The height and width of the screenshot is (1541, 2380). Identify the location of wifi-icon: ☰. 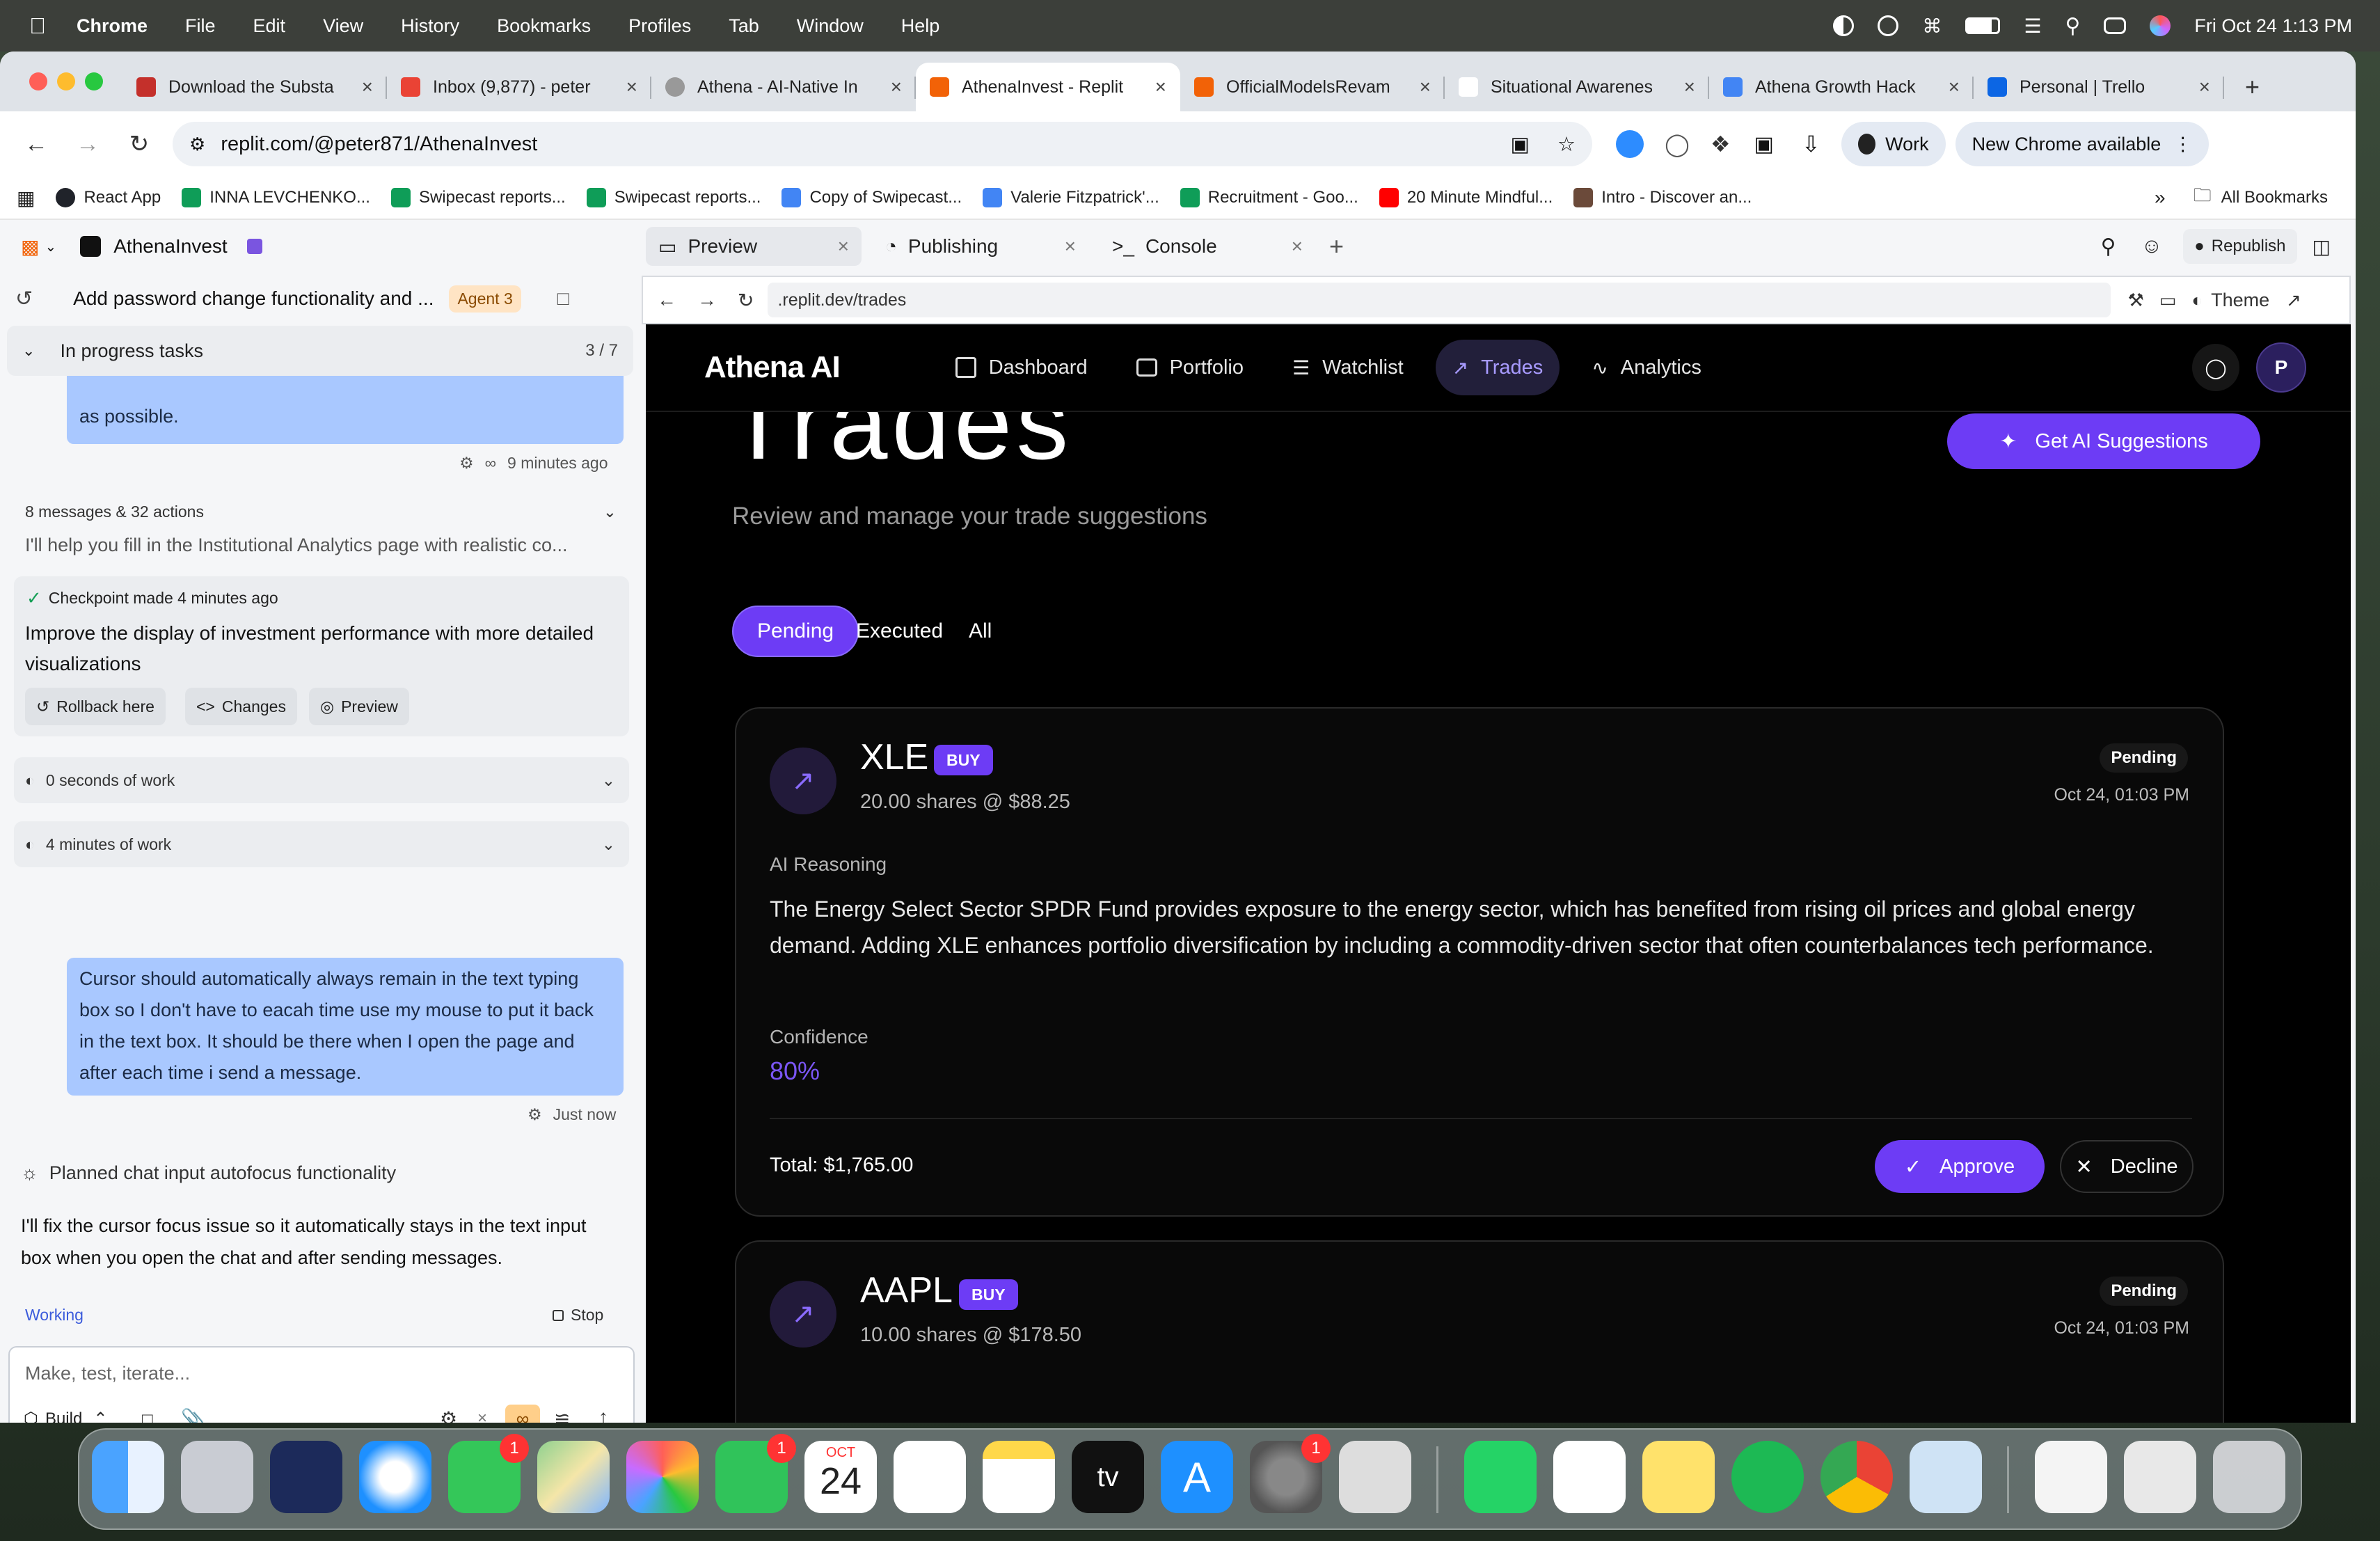
(2032, 26).